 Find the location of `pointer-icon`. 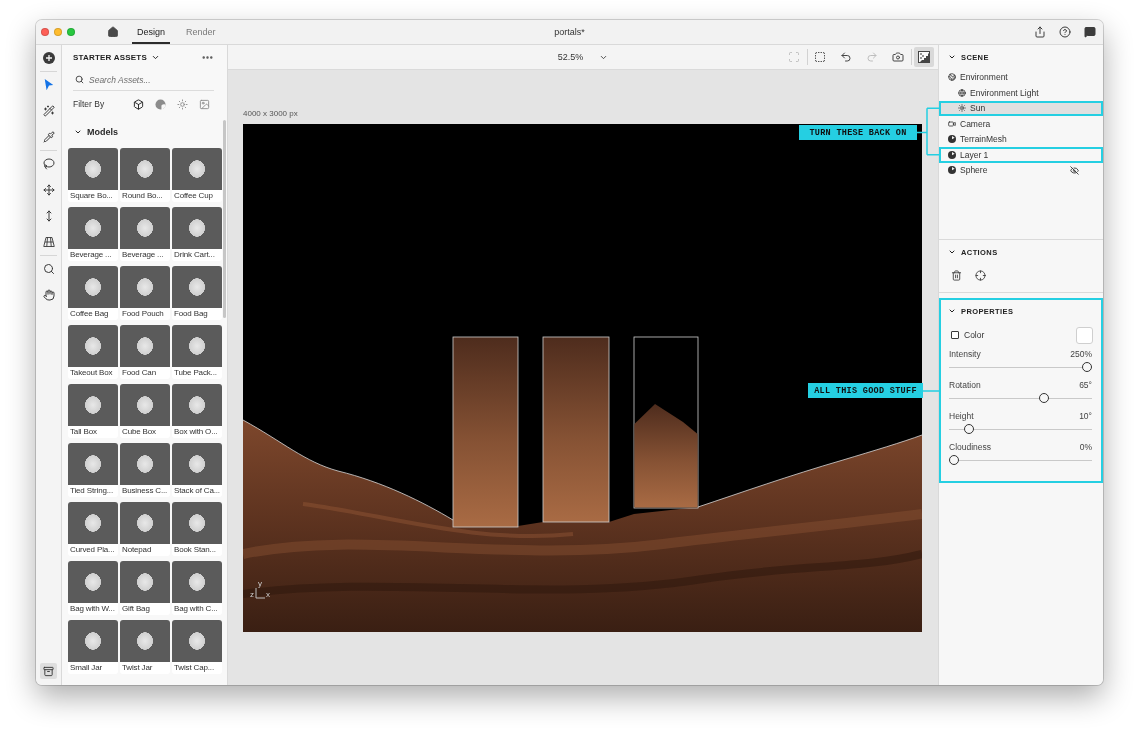

pointer-icon is located at coordinates (48, 85).